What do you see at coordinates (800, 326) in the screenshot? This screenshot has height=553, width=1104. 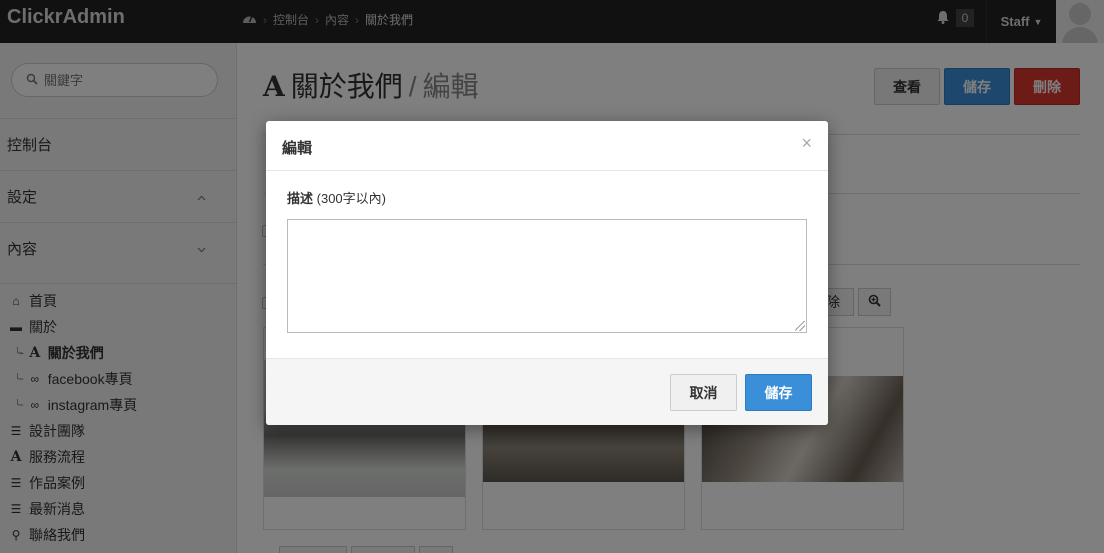 I see `resize-handle` at bounding box center [800, 326].